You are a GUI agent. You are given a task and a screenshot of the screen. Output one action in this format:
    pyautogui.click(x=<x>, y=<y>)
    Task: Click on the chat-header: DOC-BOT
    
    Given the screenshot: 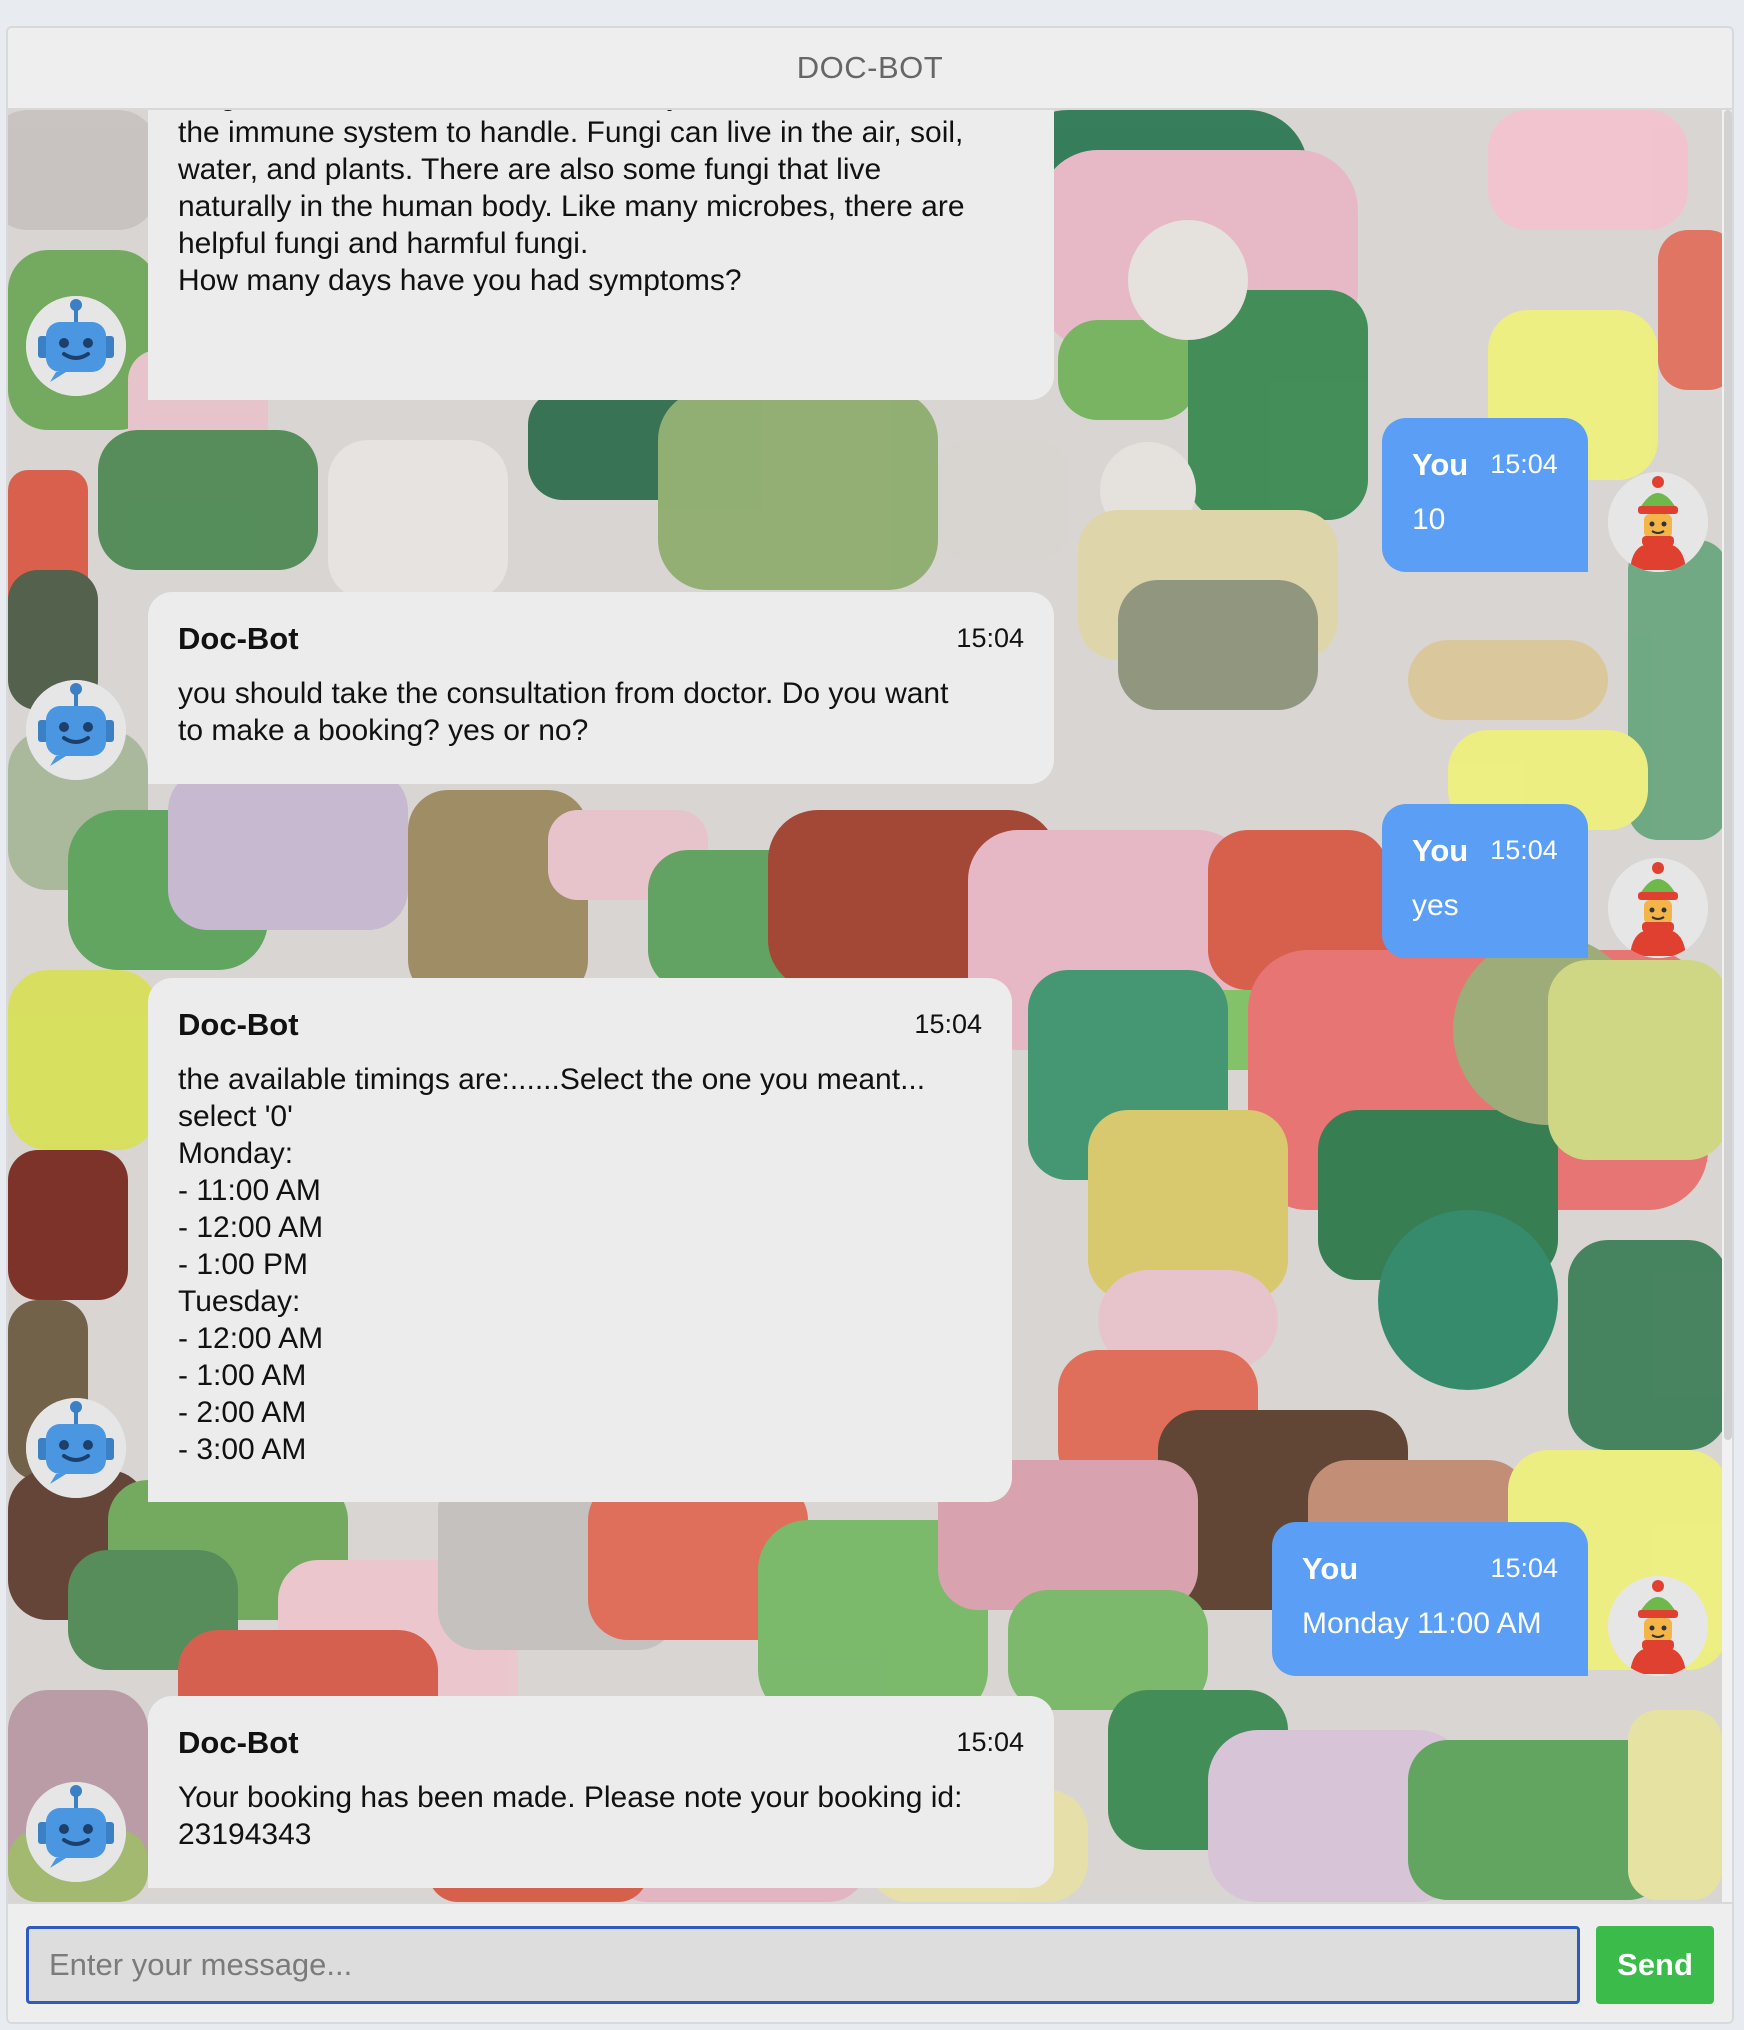 What is the action you would take?
    pyautogui.click(x=870, y=69)
    